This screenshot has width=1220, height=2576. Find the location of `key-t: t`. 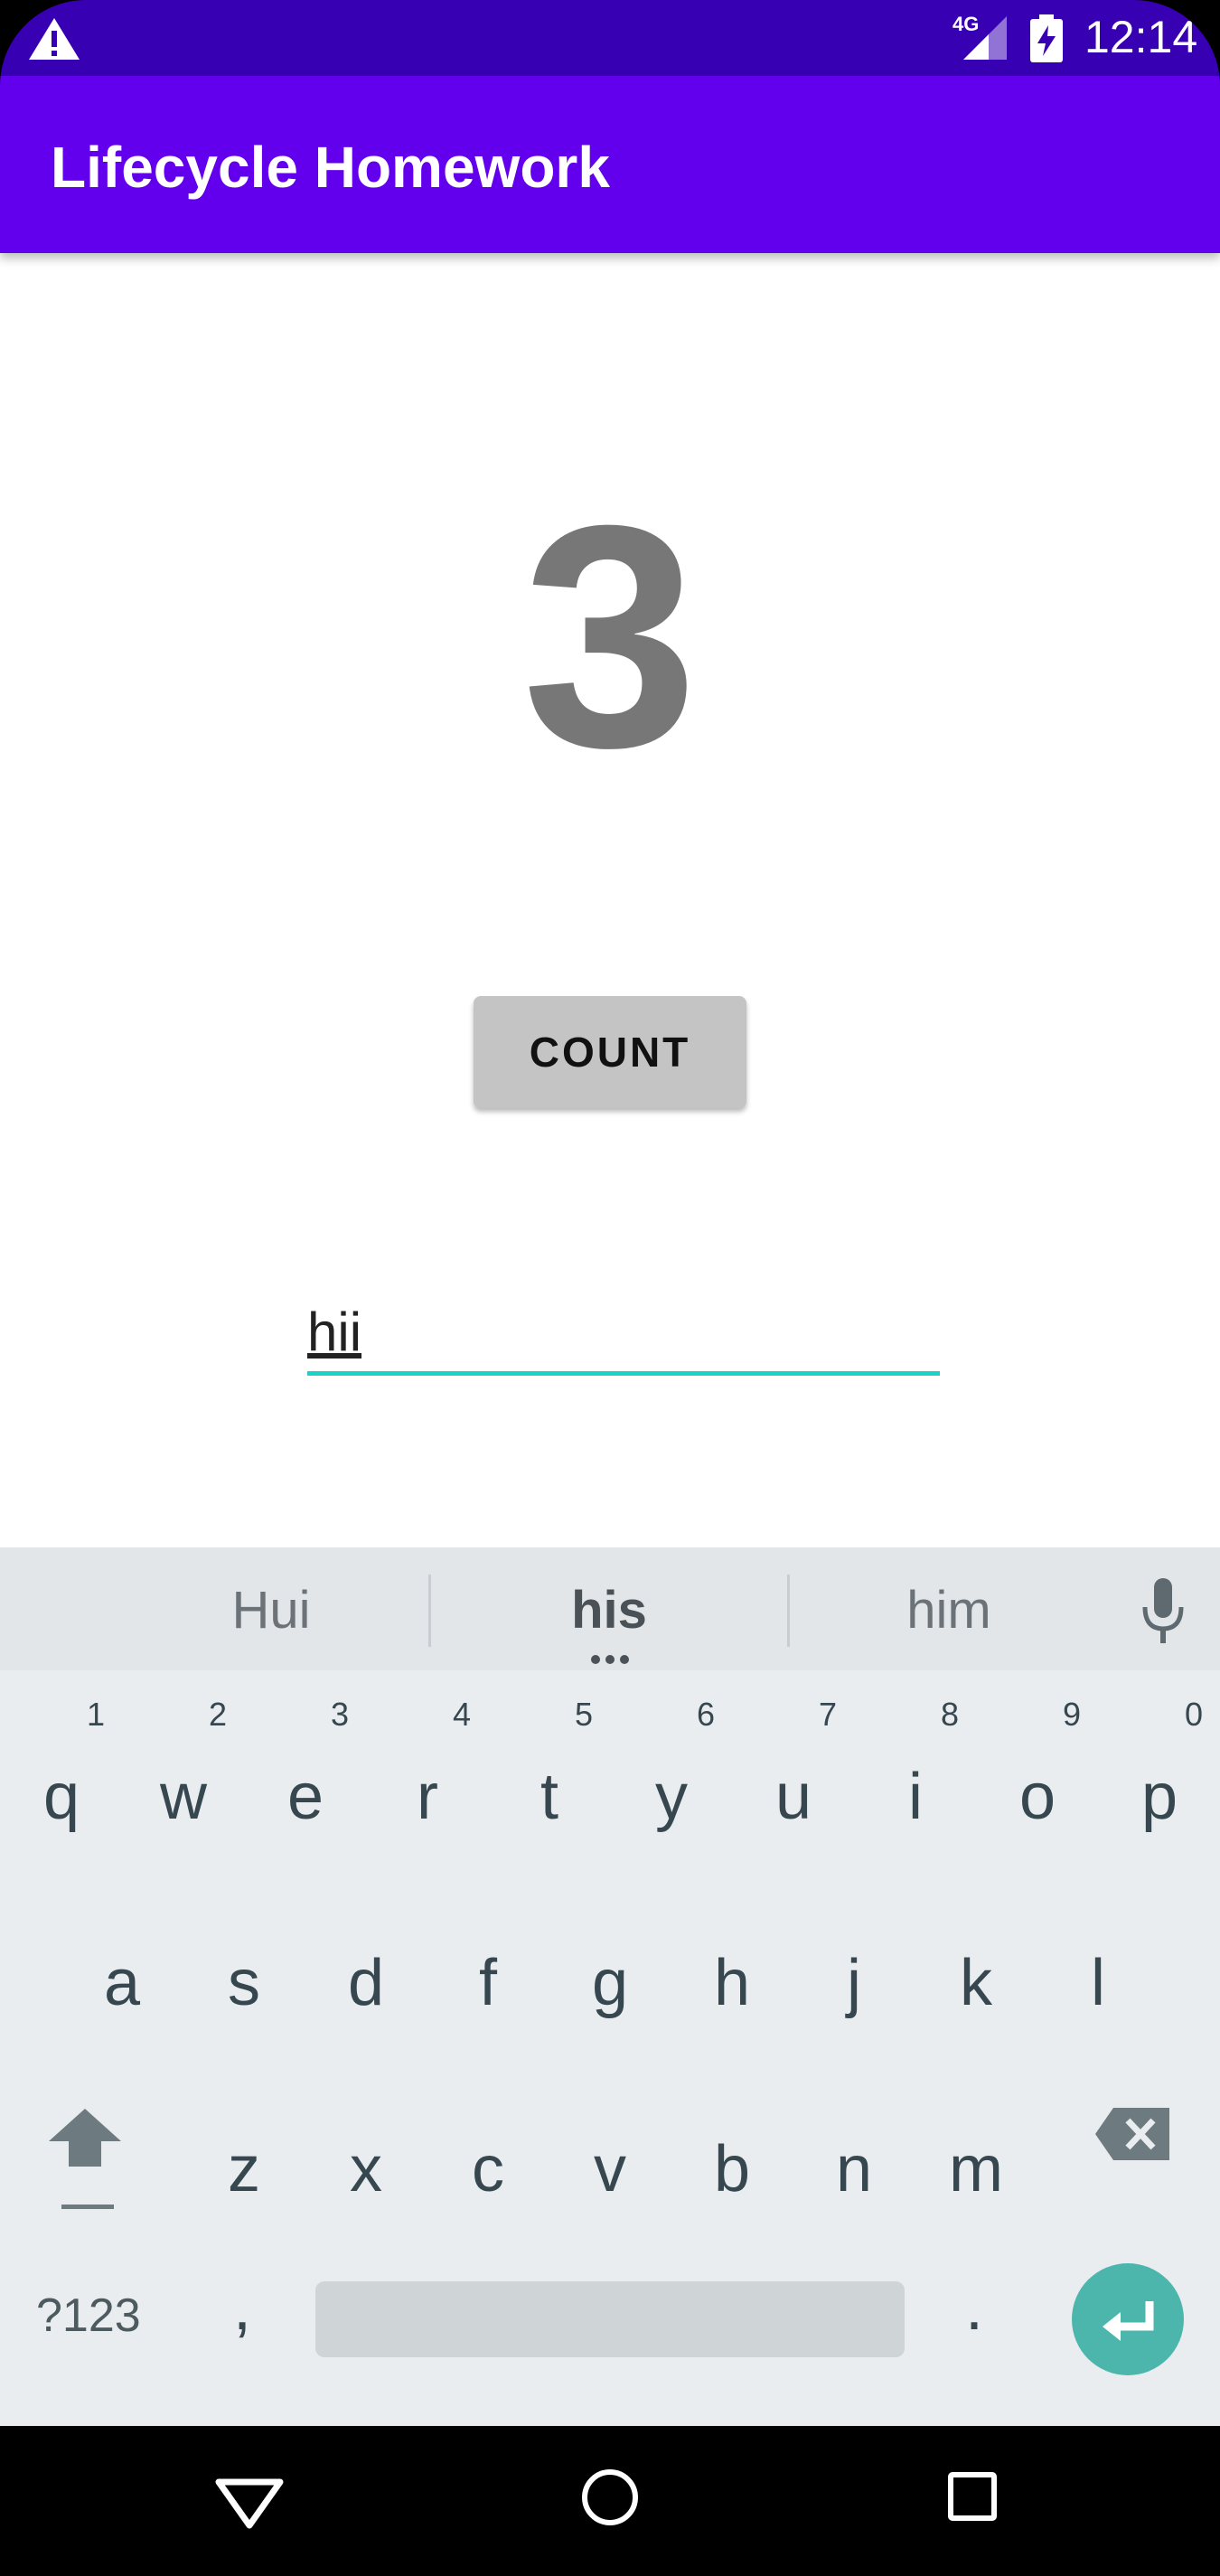

key-t: t is located at coordinates (549, 1796).